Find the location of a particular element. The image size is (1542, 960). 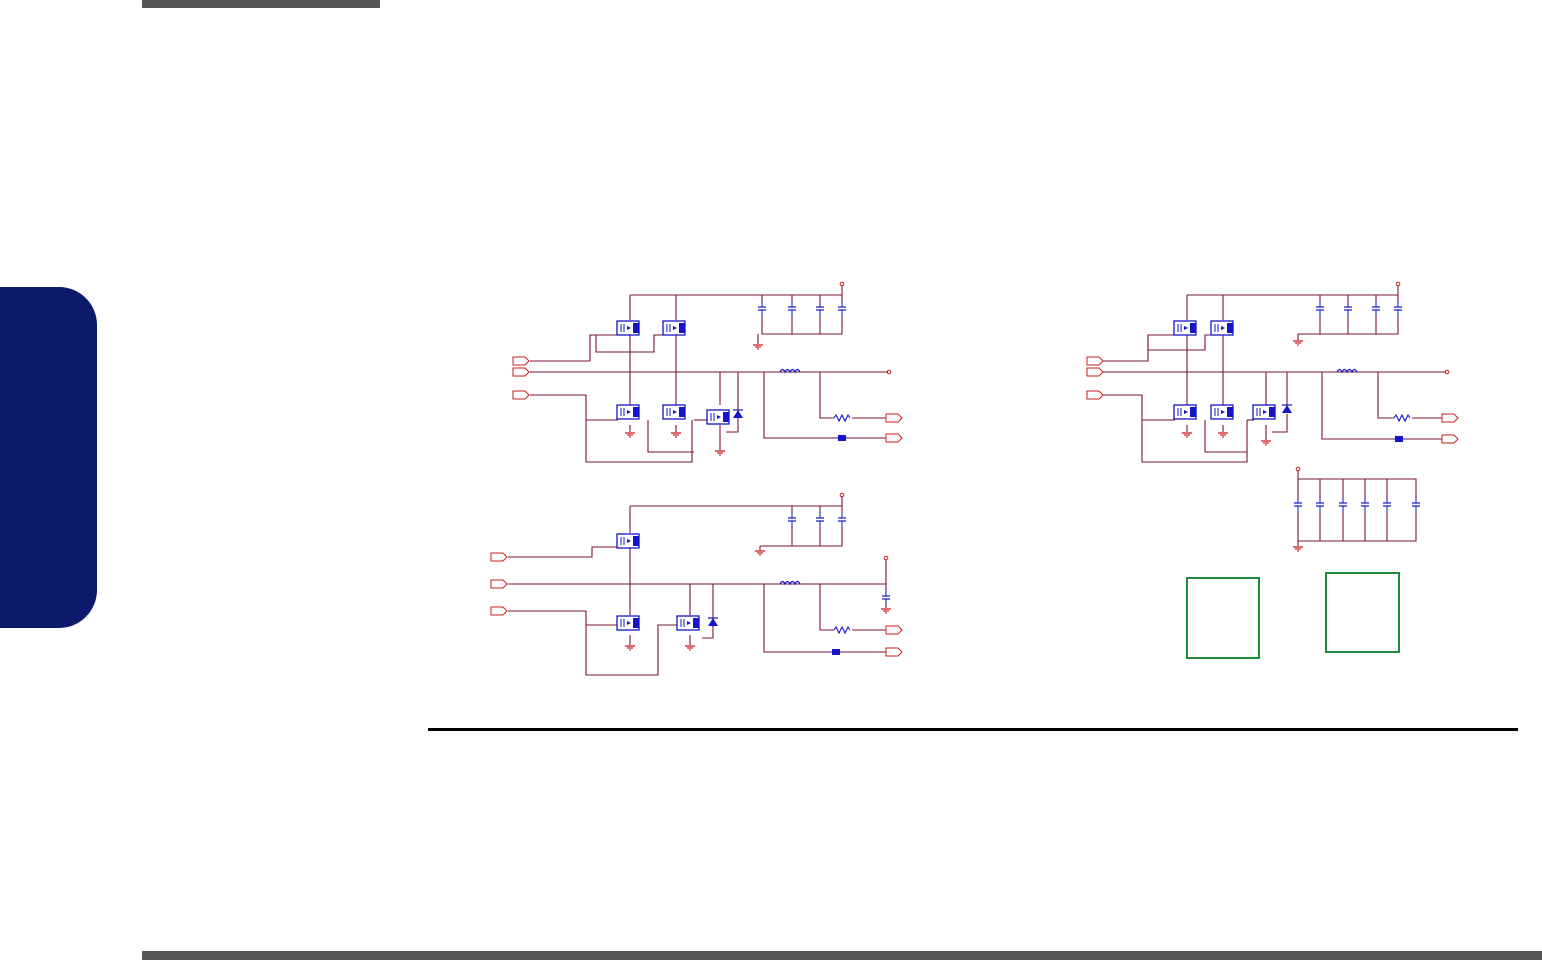

mosfet-q11 is located at coordinates (1185, 412).